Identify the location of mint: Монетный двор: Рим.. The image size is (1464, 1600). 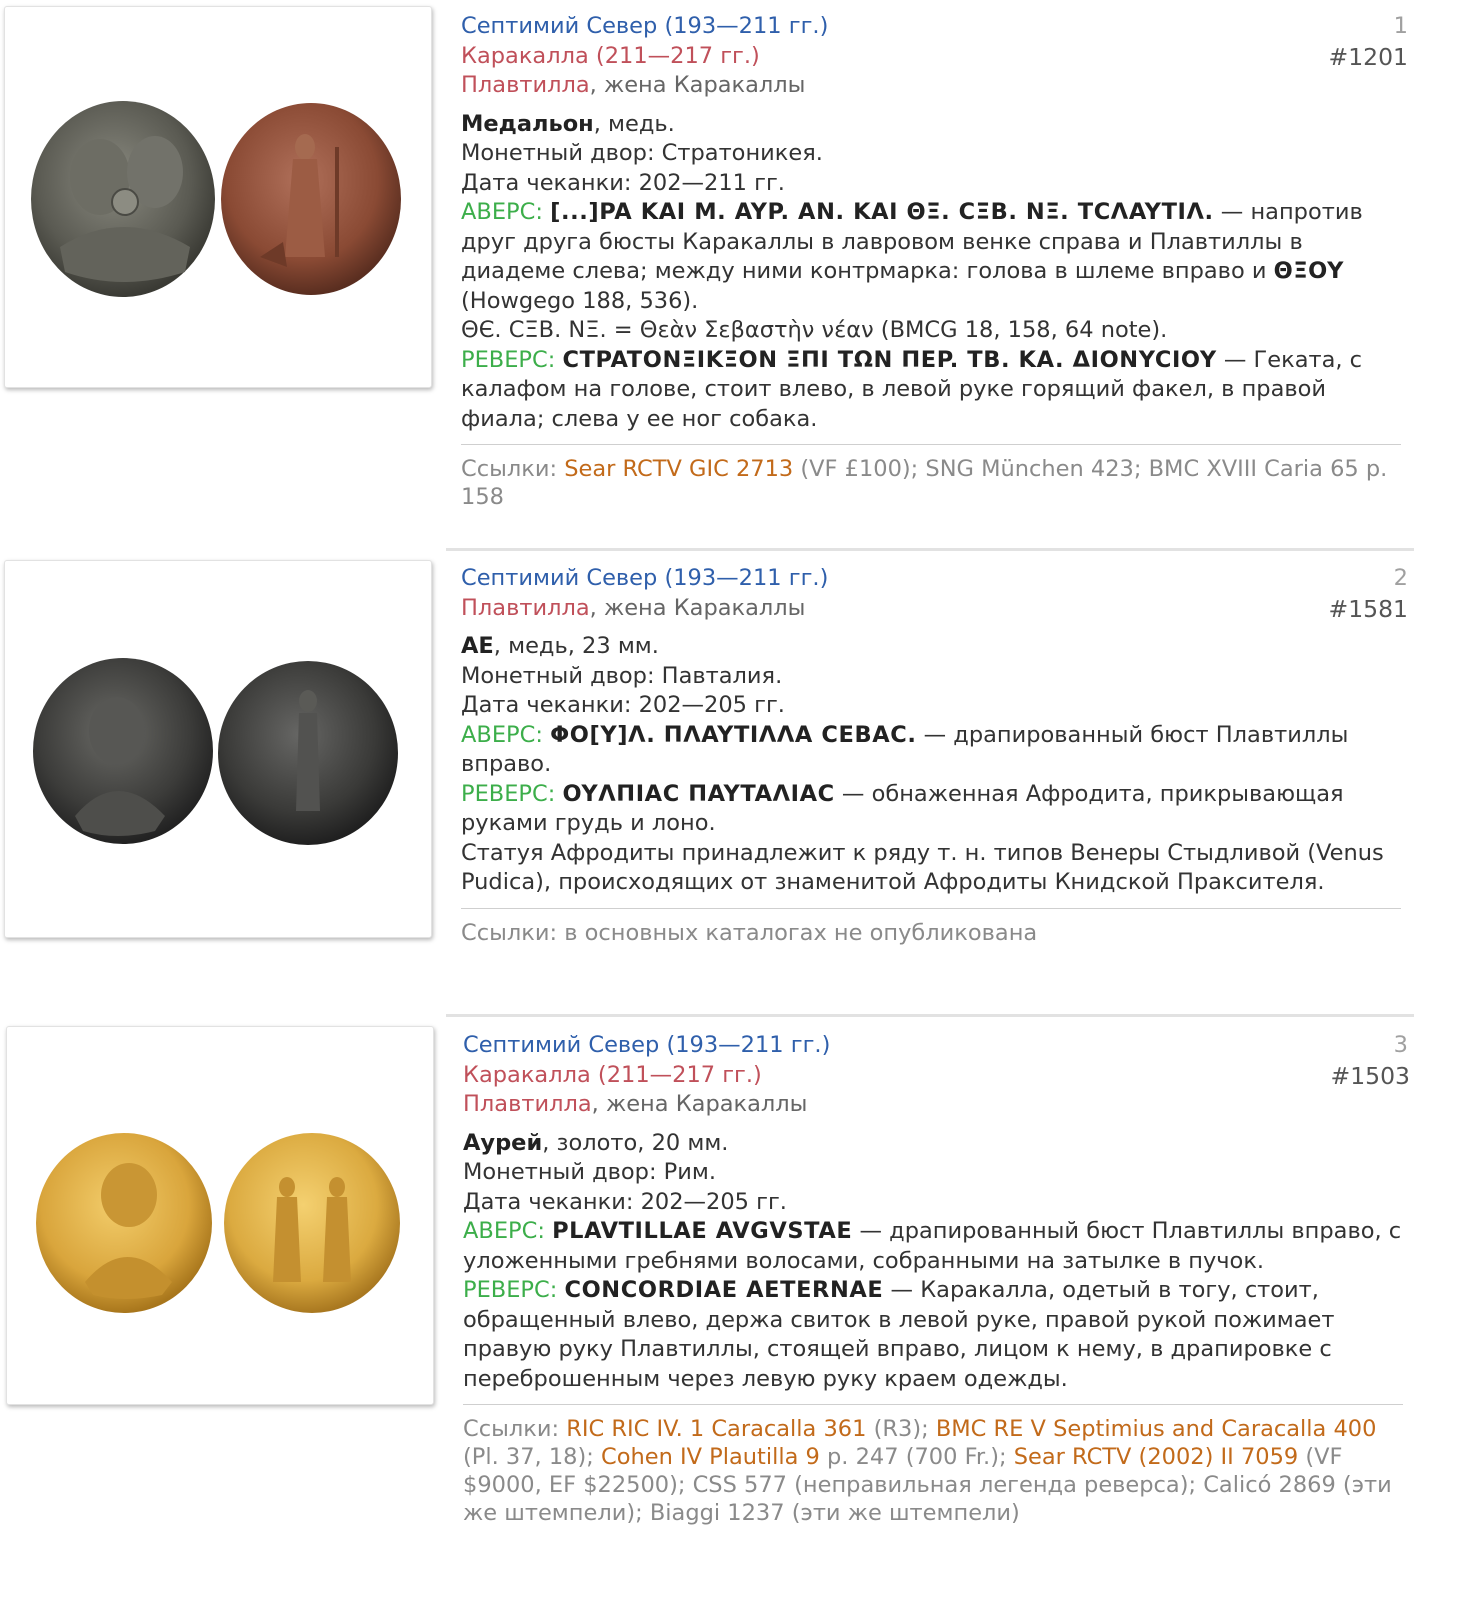
(590, 1172).